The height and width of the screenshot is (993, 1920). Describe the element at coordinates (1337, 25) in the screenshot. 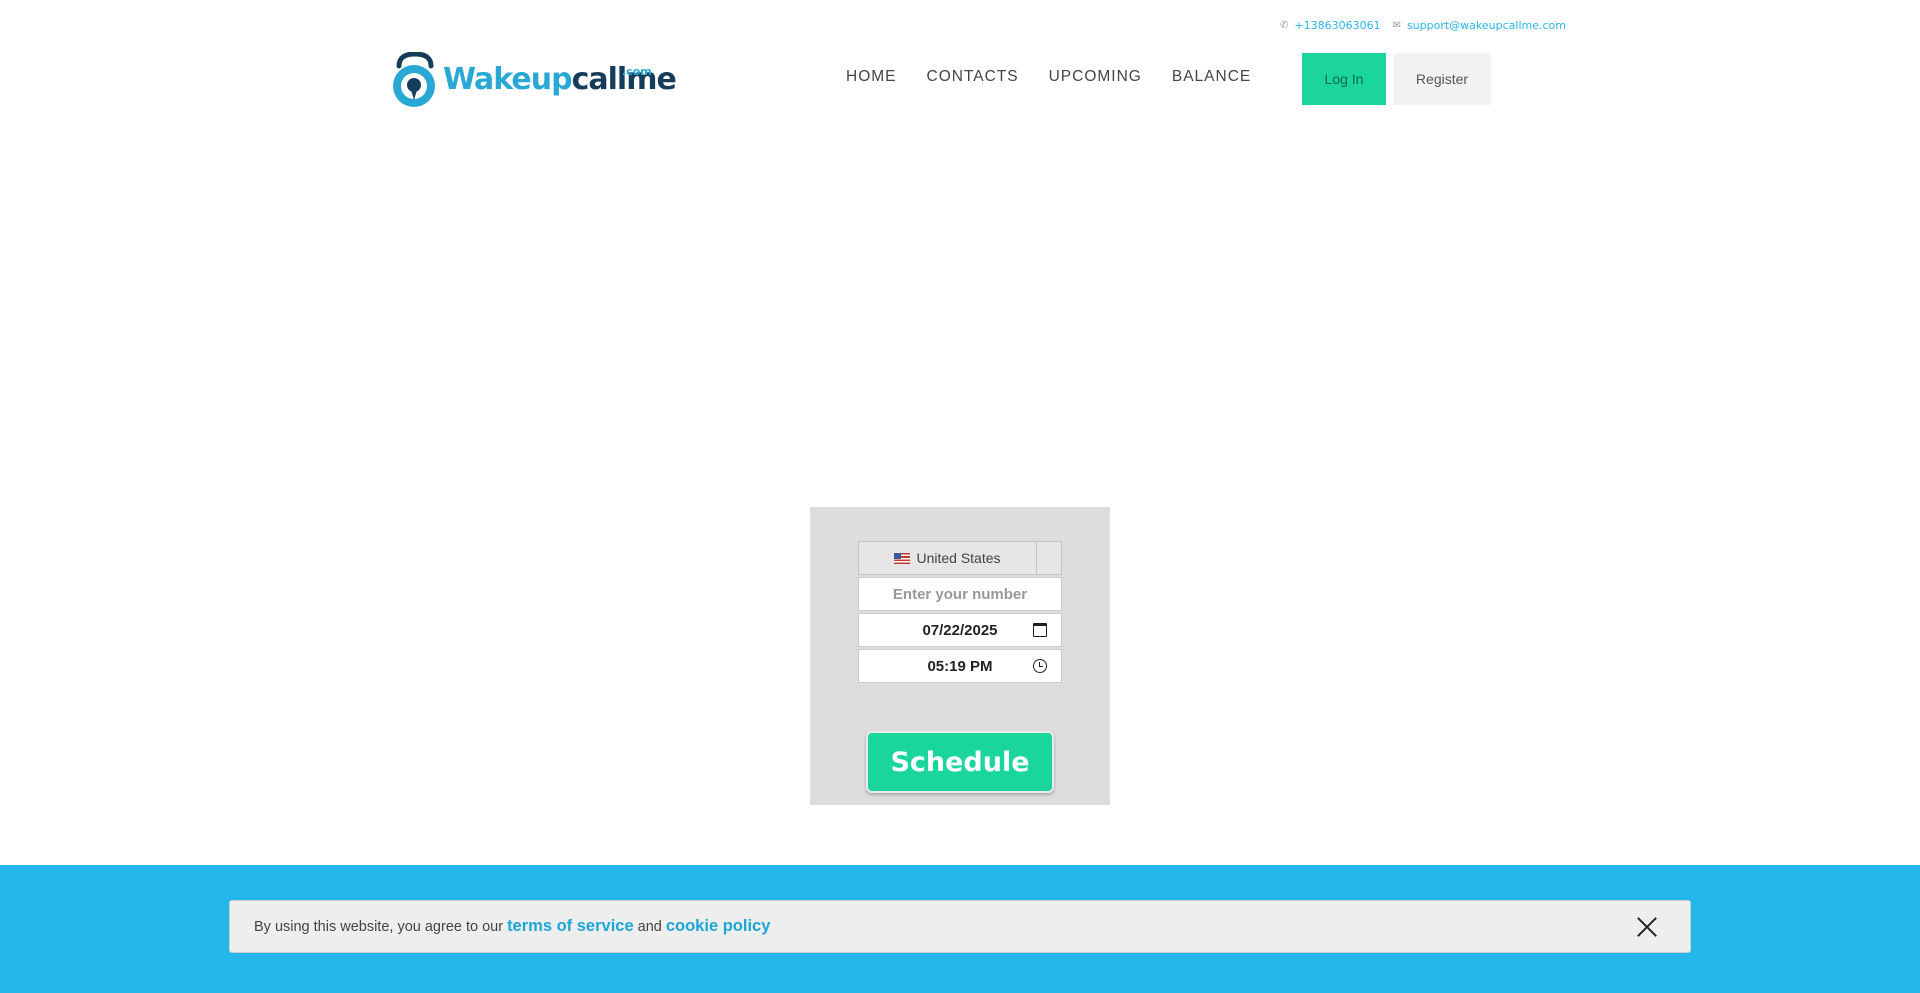

I see `phone-link: +13863063061` at that location.